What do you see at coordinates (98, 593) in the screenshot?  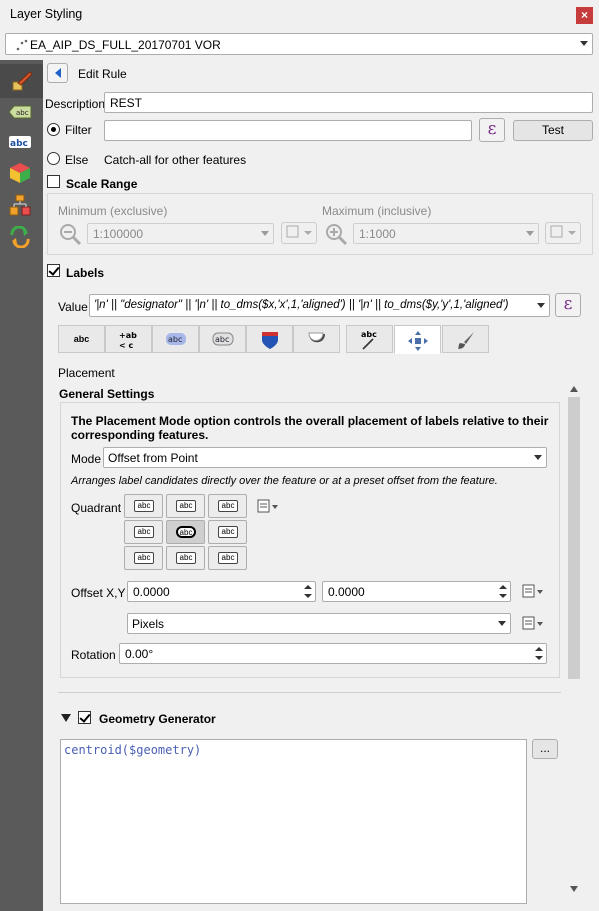 I see `offset-label: Offset X,Y` at bounding box center [98, 593].